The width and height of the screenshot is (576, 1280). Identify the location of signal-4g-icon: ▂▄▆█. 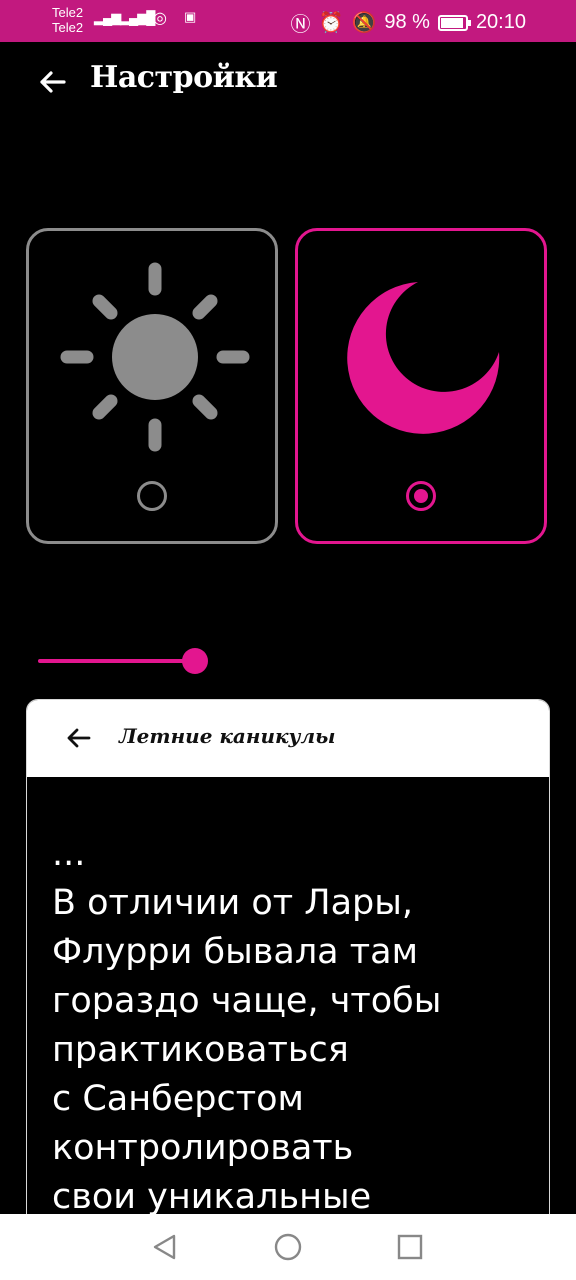
(137, 17).